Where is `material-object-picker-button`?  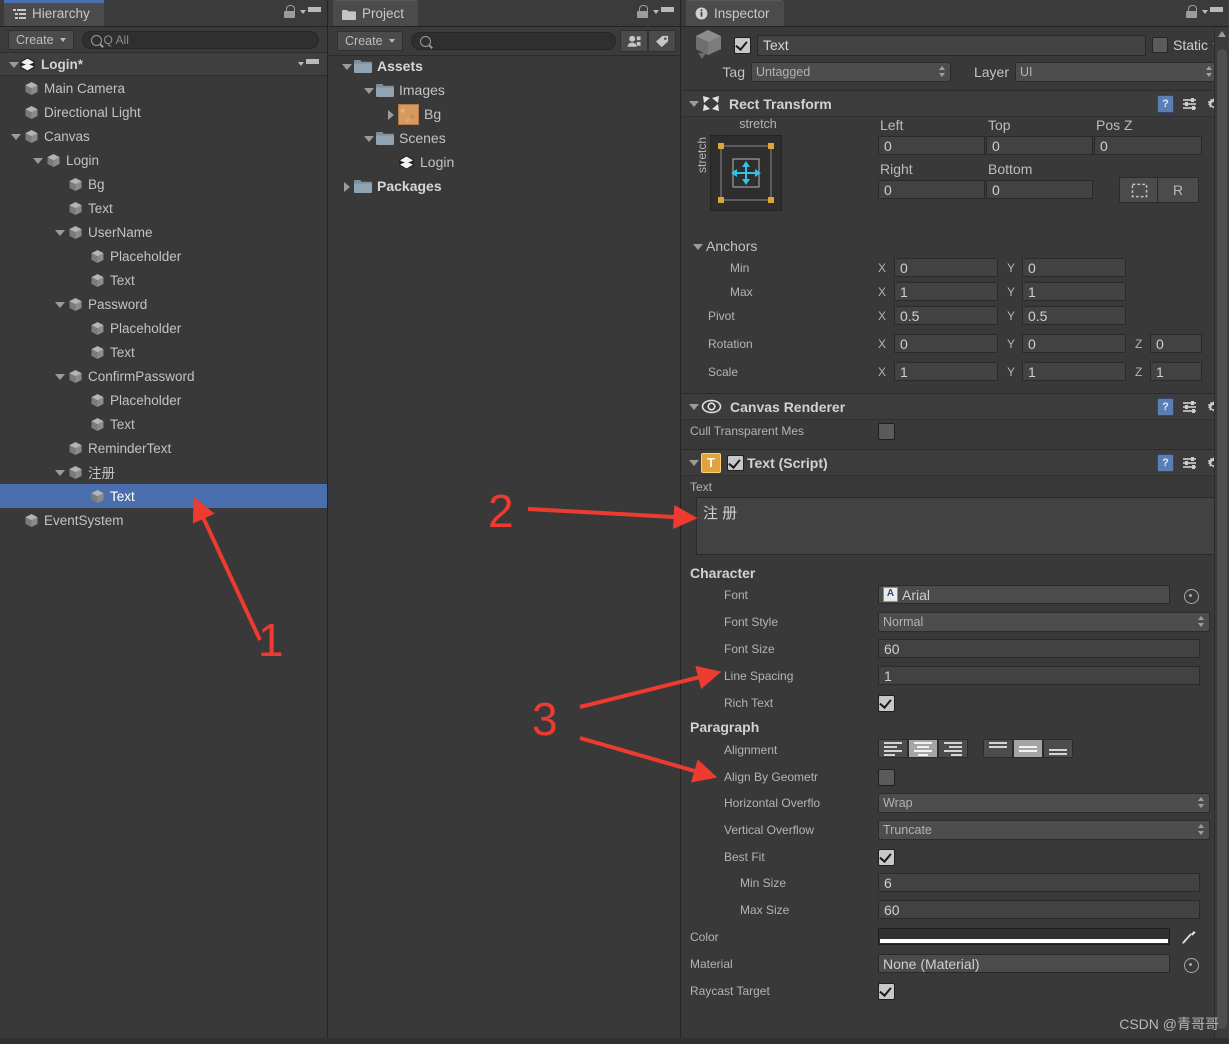 material-object-picker-button is located at coordinates (1191, 965).